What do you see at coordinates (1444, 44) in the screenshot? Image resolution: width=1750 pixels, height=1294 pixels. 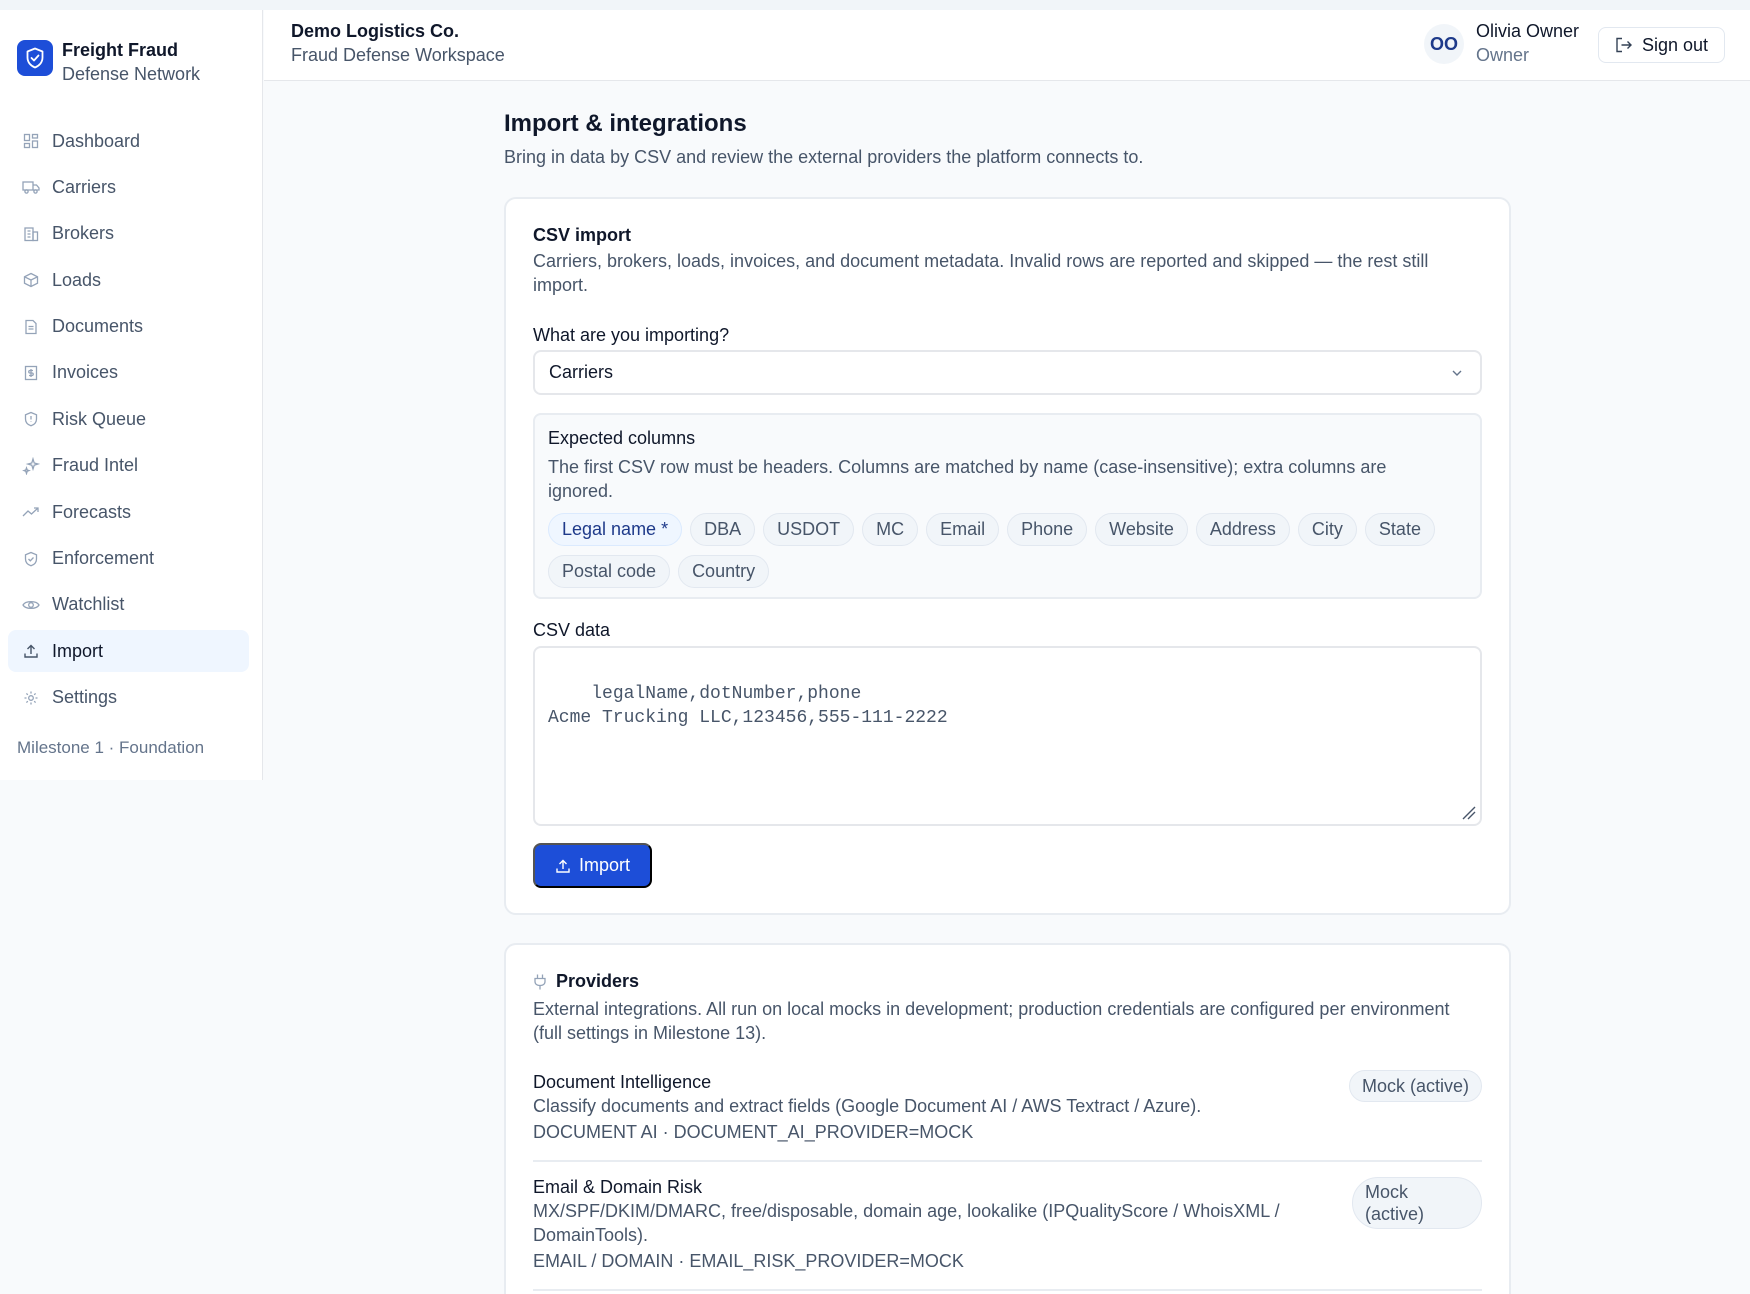 I see `avatar: OO` at bounding box center [1444, 44].